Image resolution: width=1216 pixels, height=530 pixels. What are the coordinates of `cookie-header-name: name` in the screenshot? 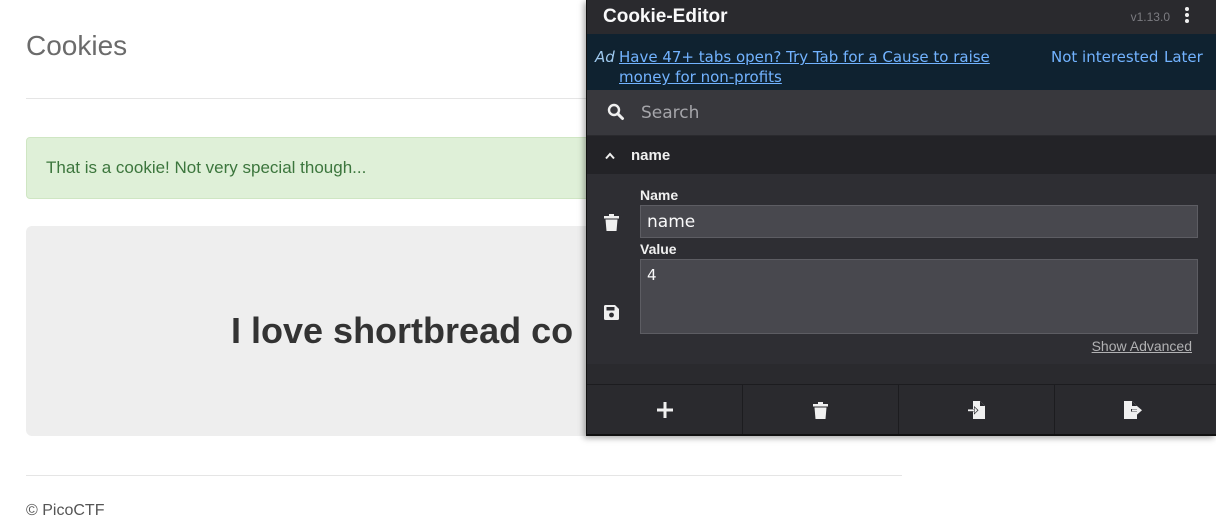 It's located at (651, 155).